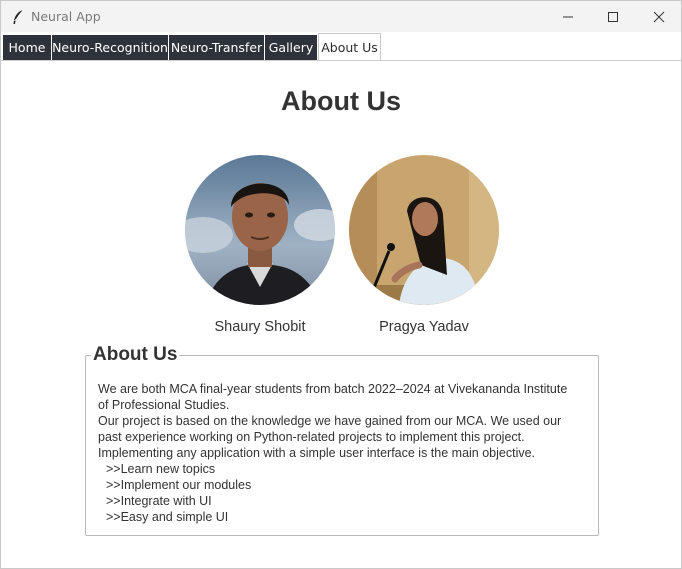  I want to click on maximize-icon, so click(613, 17).